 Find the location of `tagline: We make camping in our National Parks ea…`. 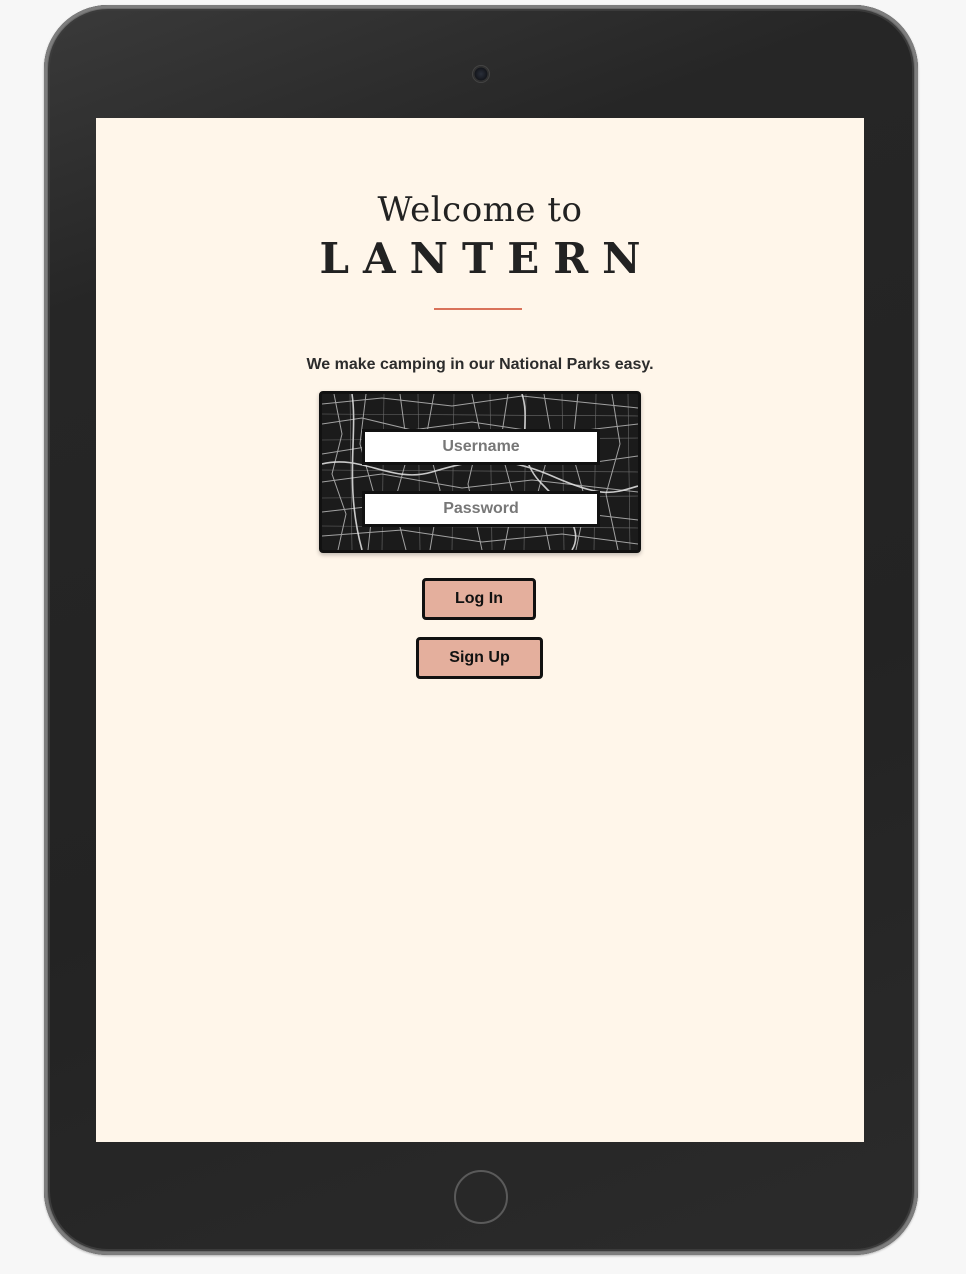

tagline: We make camping in our National Parks ea… is located at coordinates (480, 364).